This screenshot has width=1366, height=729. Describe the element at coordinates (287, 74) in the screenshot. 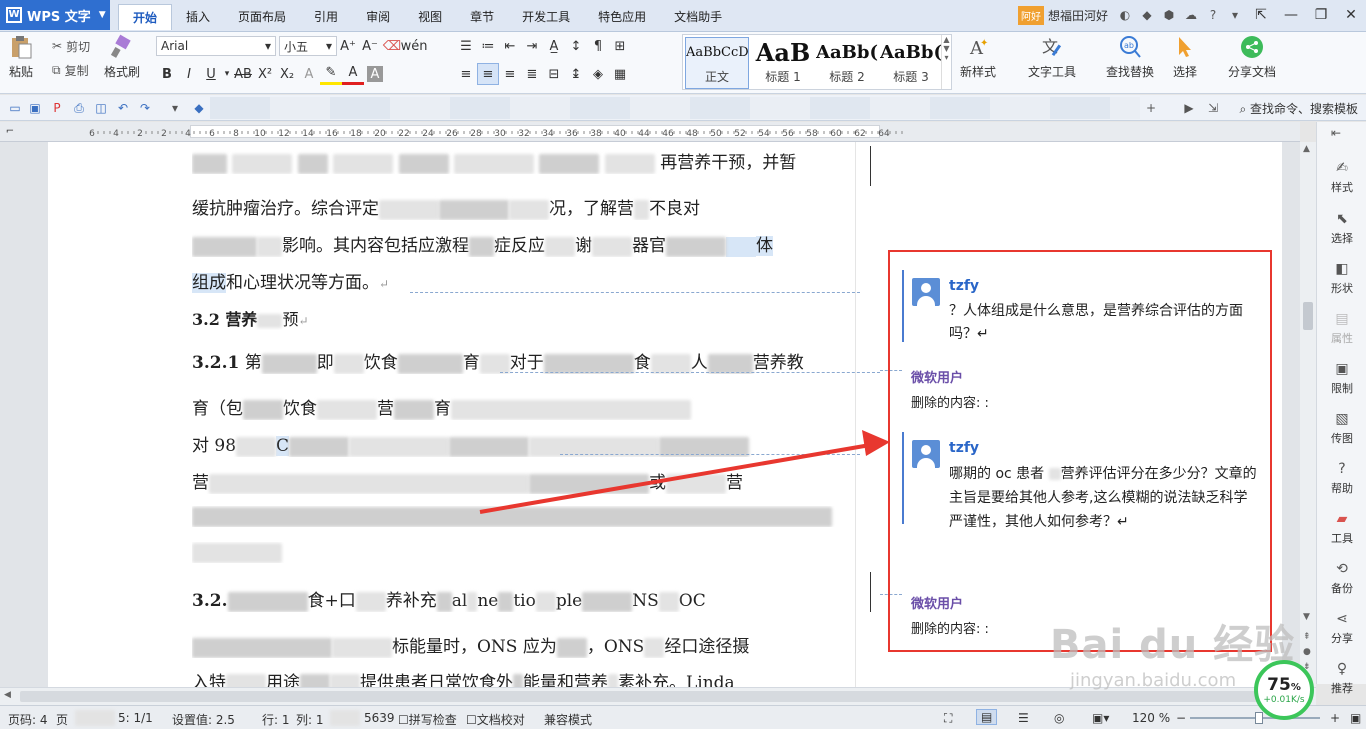

I see `subscript-icon: X₂` at that location.